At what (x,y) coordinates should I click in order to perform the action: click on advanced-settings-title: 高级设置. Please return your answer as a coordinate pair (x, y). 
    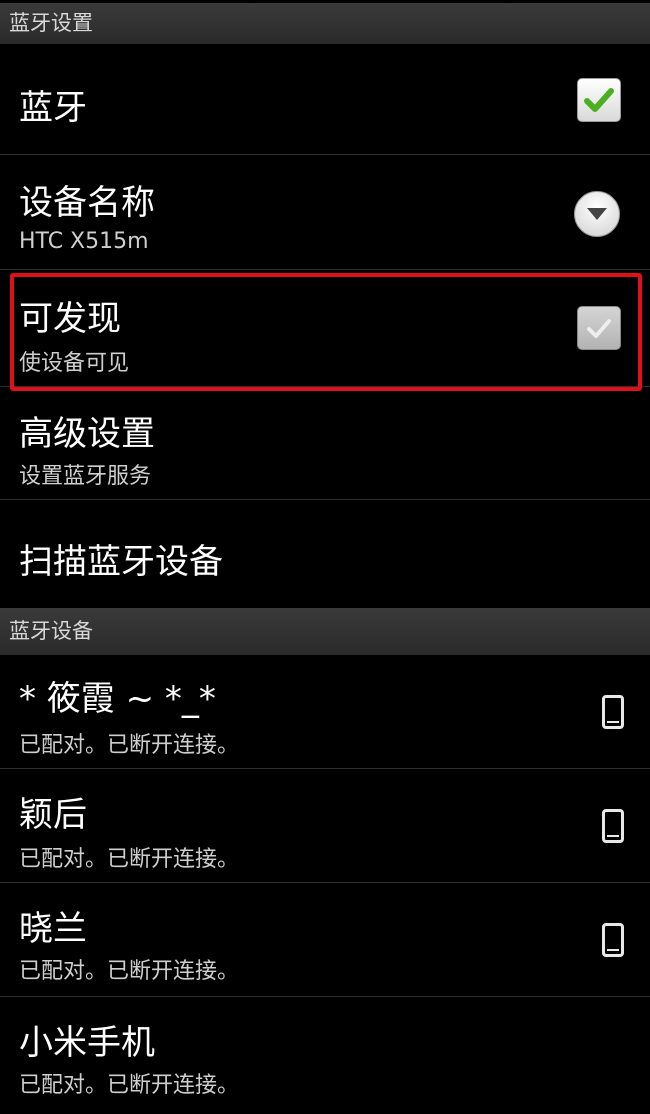
    Looking at the image, I should click on (87, 434).